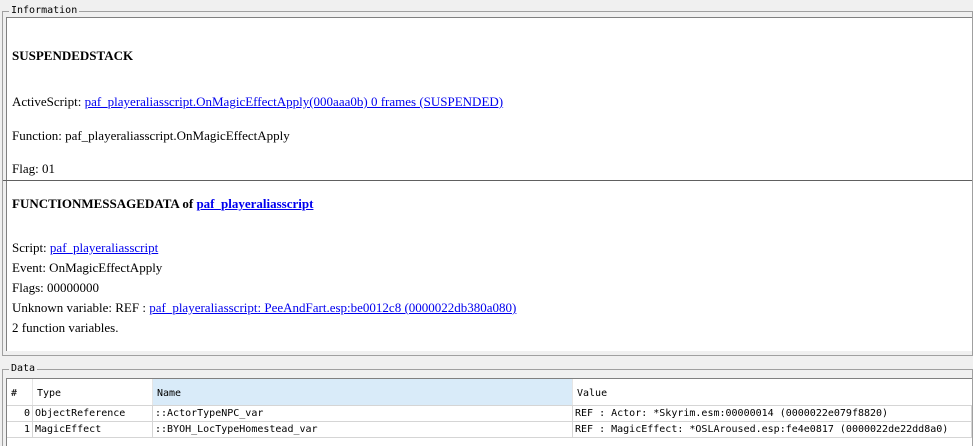 Image resolution: width=973 pixels, height=446 pixels. What do you see at coordinates (363, 429) in the screenshot?
I see `row-name: ::BYOH_LocTypeHomestead_var` at bounding box center [363, 429].